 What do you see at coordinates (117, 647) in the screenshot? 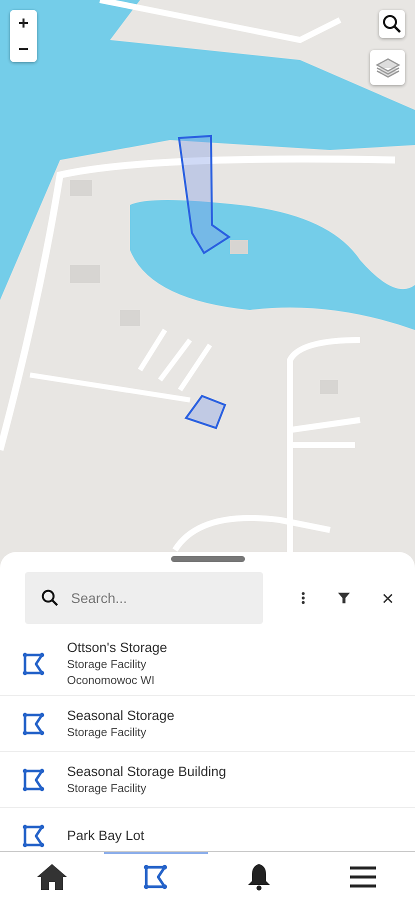
I see `result-title: Ottson's Storage` at bounding box center [117, 647].